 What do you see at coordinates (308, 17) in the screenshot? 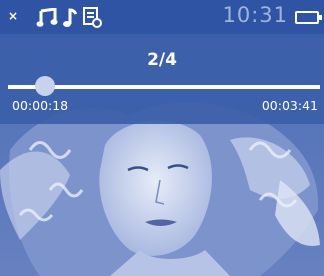
I see `battery-icon` at bounding box center [308, 17].